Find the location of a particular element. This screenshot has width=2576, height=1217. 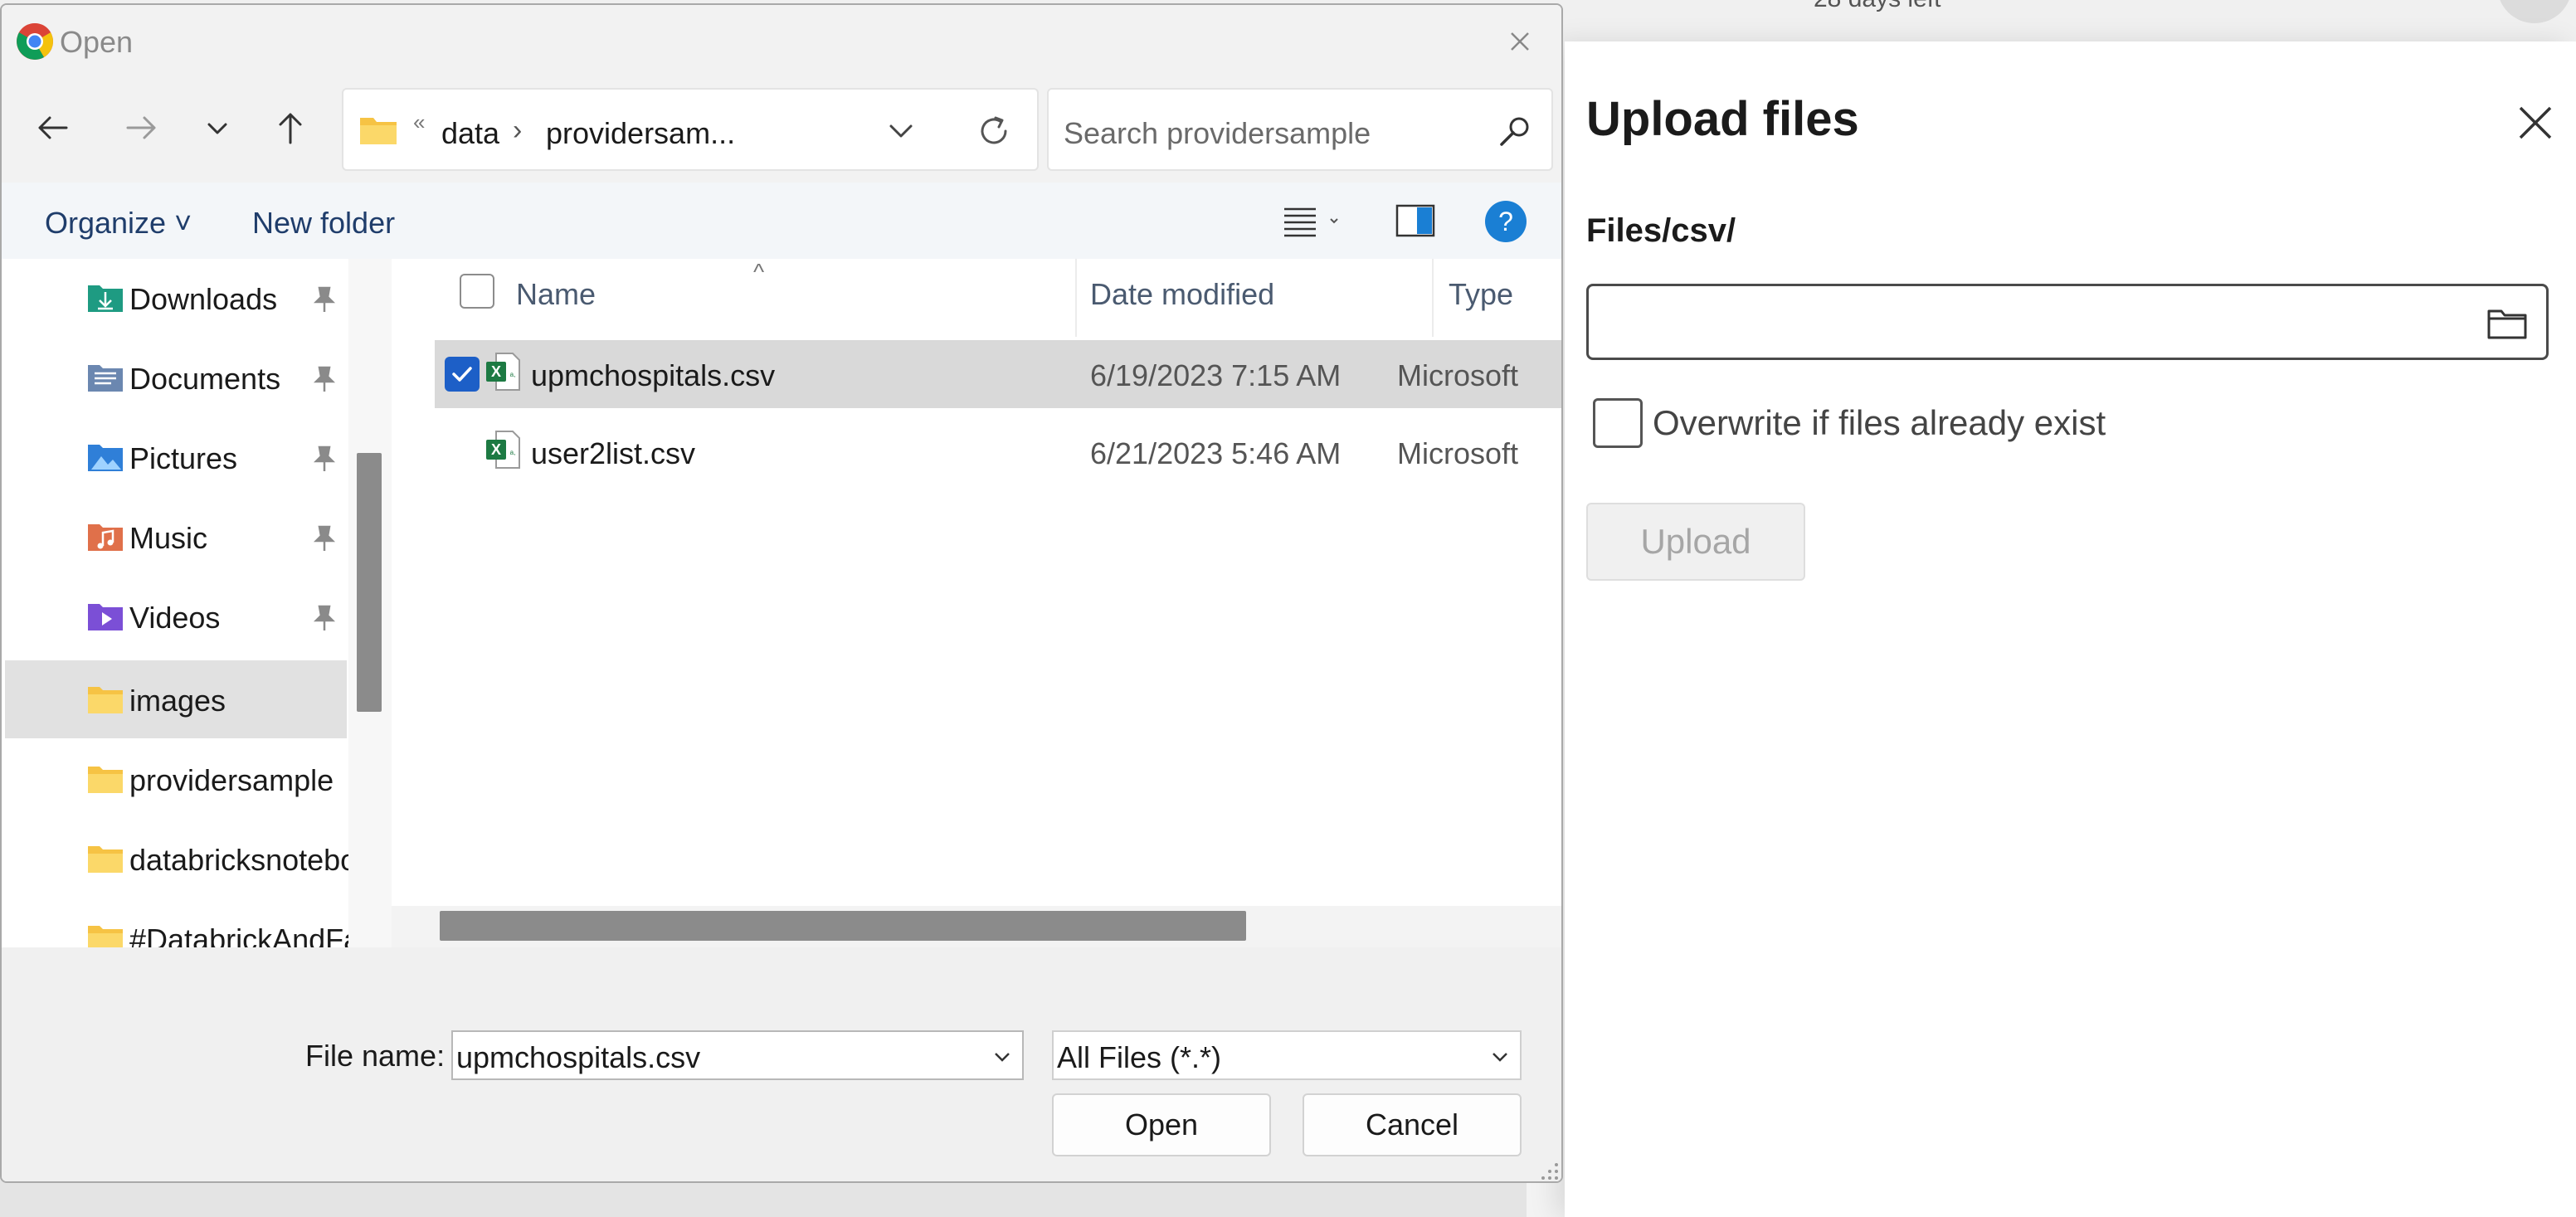

nav-item-pictures: Pictures is located at coordinates (176, 457).